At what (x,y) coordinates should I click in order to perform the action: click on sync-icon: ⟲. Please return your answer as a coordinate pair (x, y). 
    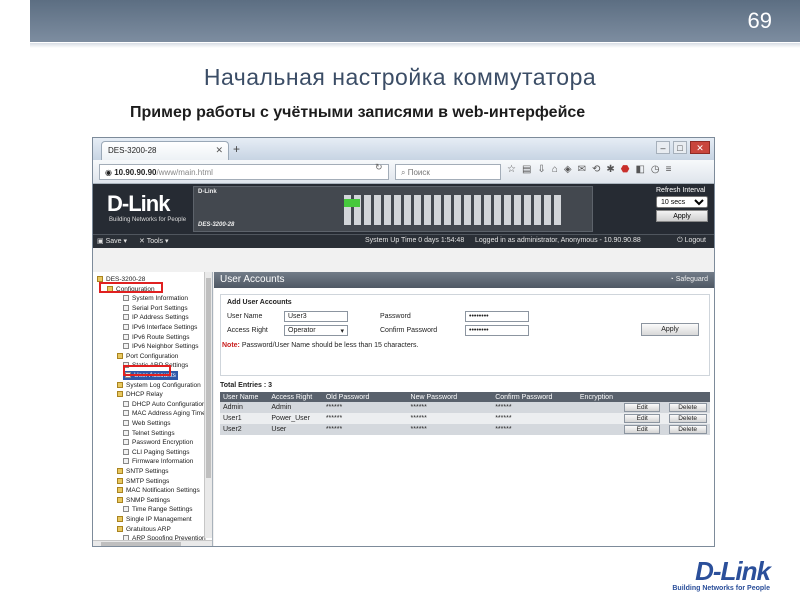
    Looking at the image, I should click on (596, 169).